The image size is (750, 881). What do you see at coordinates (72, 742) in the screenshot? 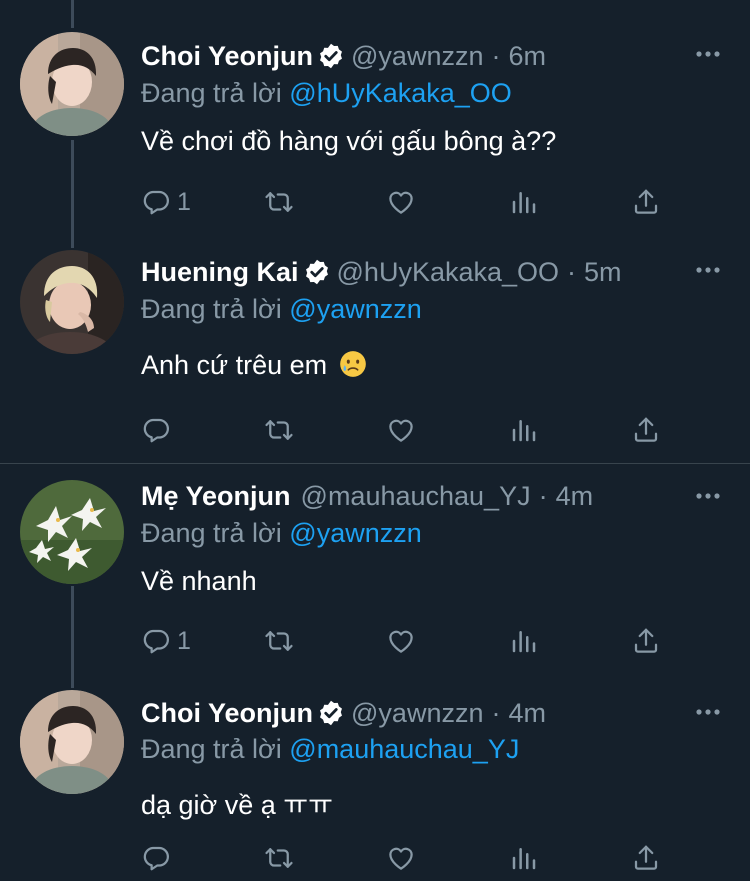
I see `avatar` at bounding box center [72, 742].